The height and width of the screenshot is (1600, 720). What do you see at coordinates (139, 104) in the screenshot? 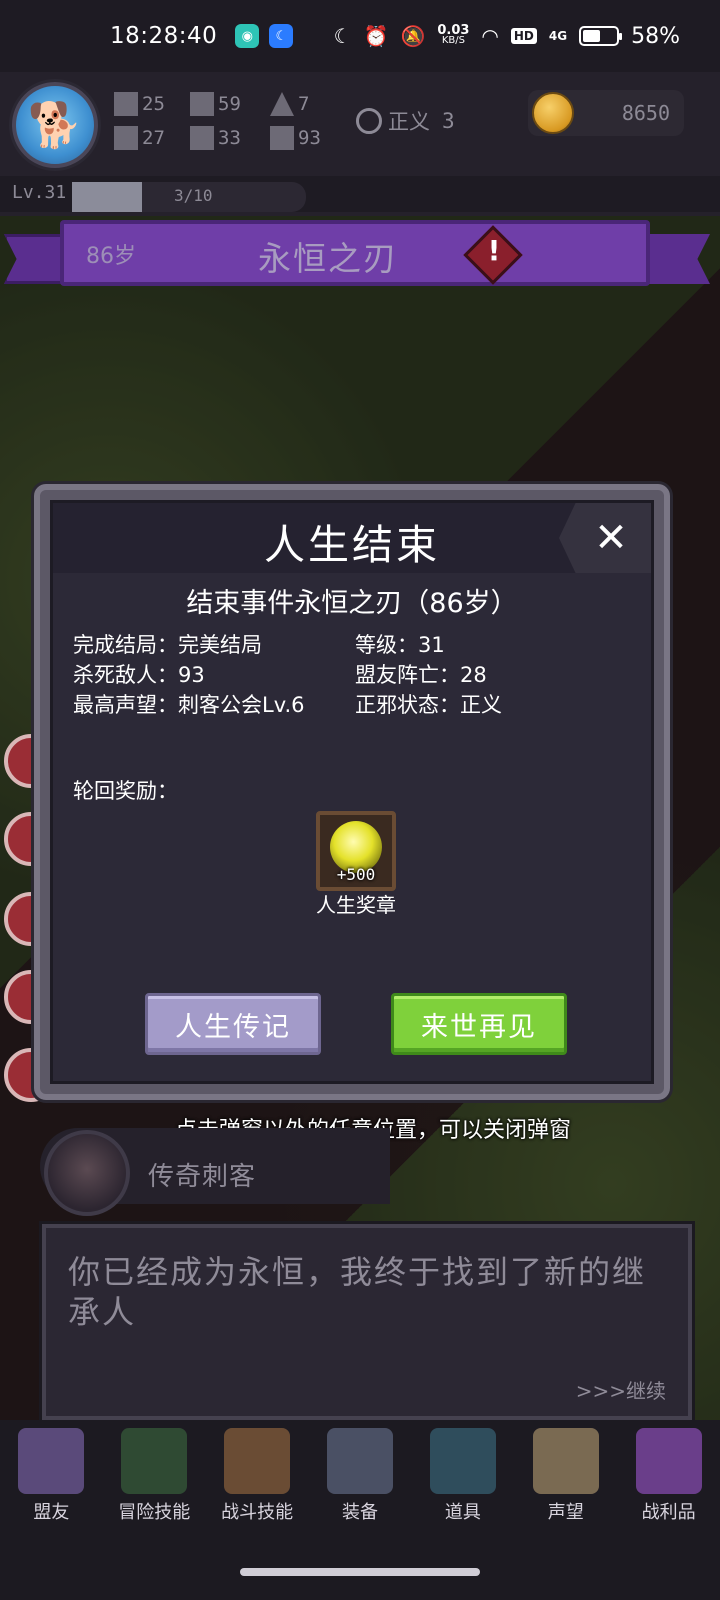
I see `stat-strength: 25` at bounding box center [139, 104].